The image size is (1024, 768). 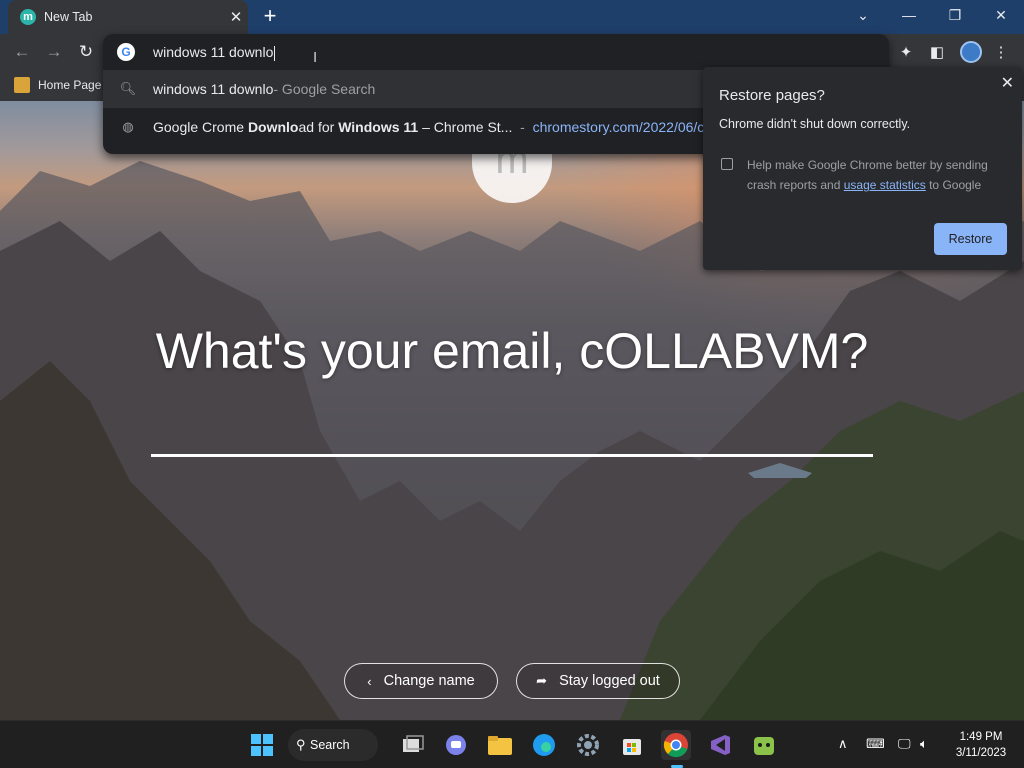 I want to click on share-arrow-icon: ➦, so click(x=542, y=680).